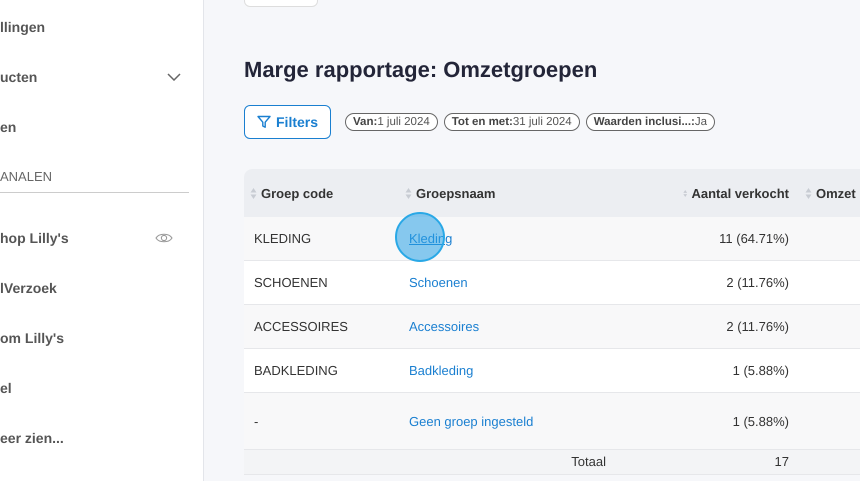 The width and height of the screenshot is (860, 481). What do you see at coordinates (651, 122) in the screenshot?
I see `filter-chip: Waarden inclusi...:Ja` at bounding box center [651, 122].